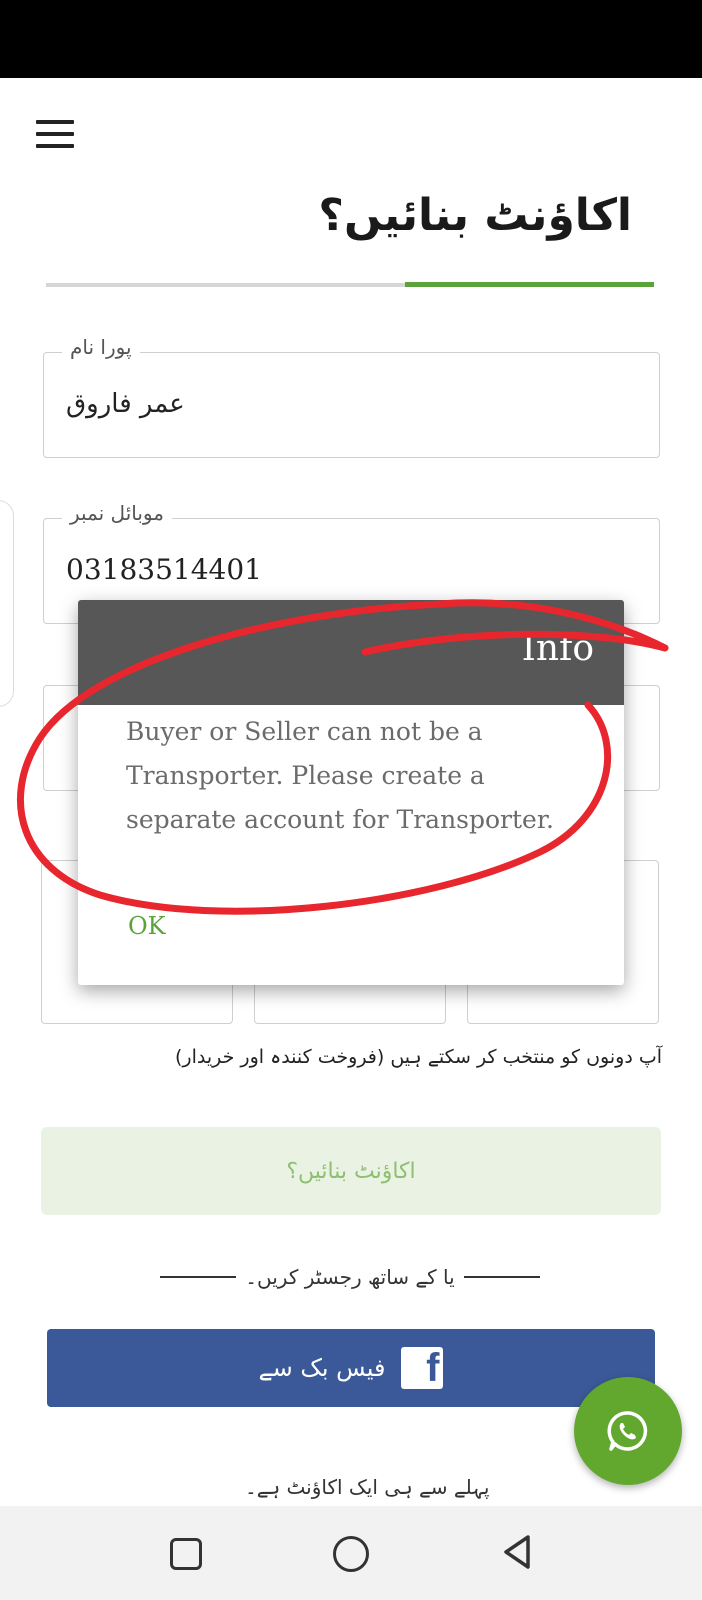 The width and height of the screenshot is (702, 1600). What do you see at coordinates (557, 648) in the screenshot?
I see `dialog-title: Info` at bounding box center [557, 648].